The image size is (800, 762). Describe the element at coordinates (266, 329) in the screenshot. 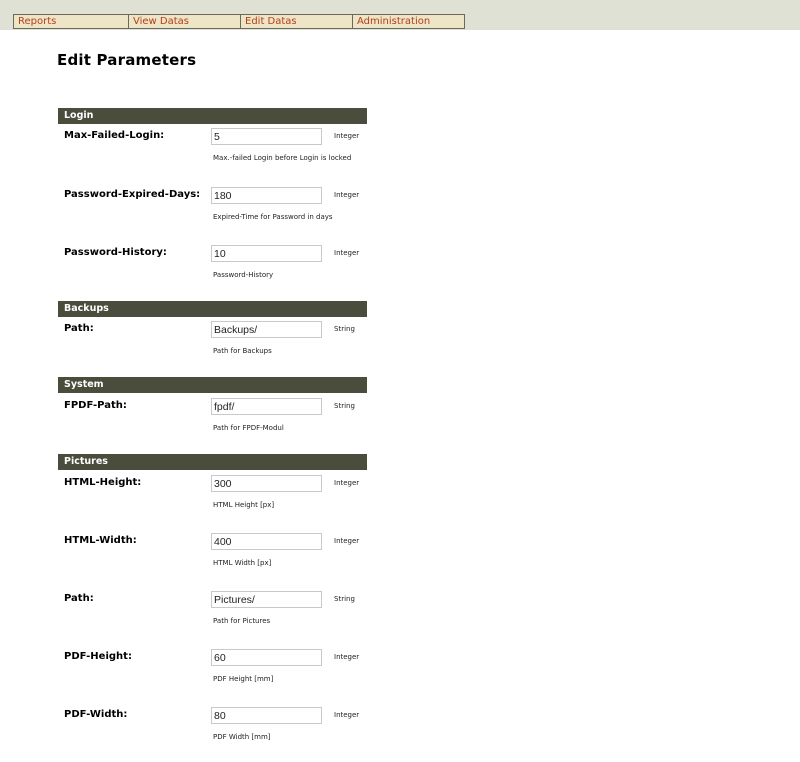

I see `backups-path-input` at that location.